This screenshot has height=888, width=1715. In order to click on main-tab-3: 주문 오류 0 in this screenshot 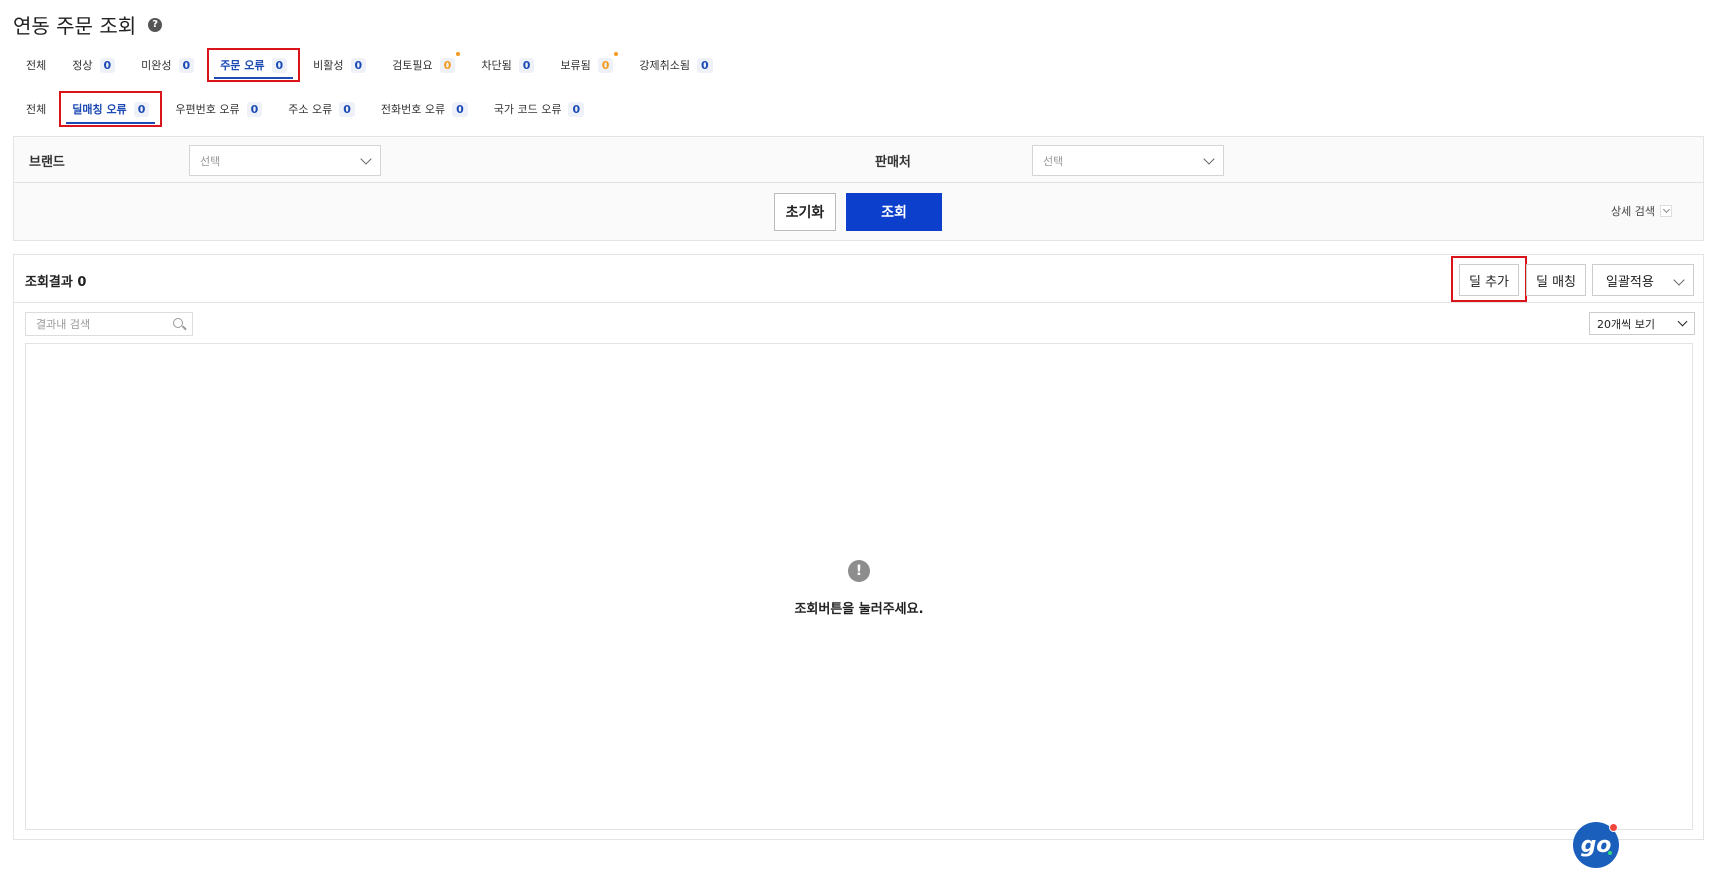, I will do `click(254, 65)`.